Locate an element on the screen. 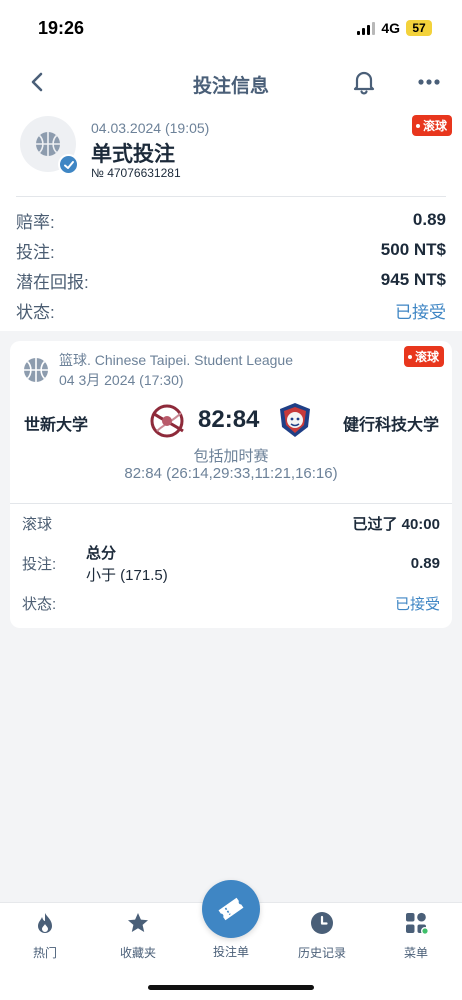 This screenshot has height=1000, width=462. selection-odds: 0.89 is located at coordinates (425, 563).